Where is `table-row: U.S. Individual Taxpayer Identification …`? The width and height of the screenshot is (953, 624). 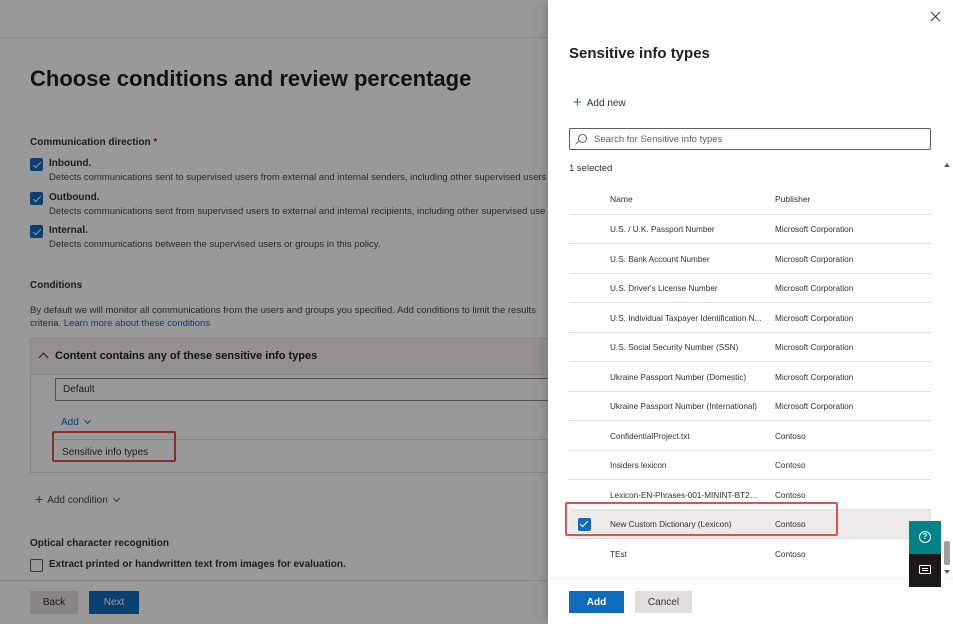 table-row: U.S. Individual Taxpayer Identification … is located at coordinates (750, 318).